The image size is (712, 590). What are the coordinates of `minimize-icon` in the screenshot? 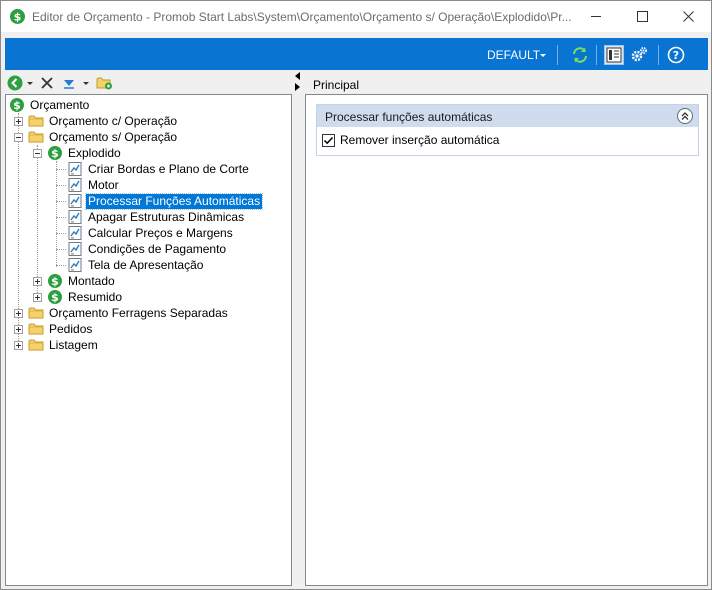 It's located at (595, 16).